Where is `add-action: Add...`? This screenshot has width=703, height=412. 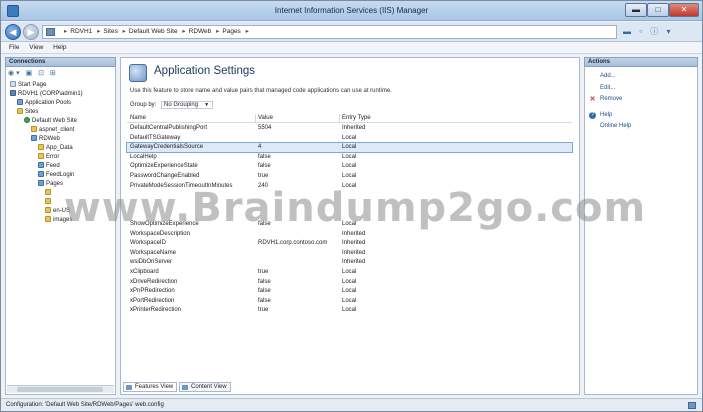 add-action: Add... is located at coordinates (608, 76).